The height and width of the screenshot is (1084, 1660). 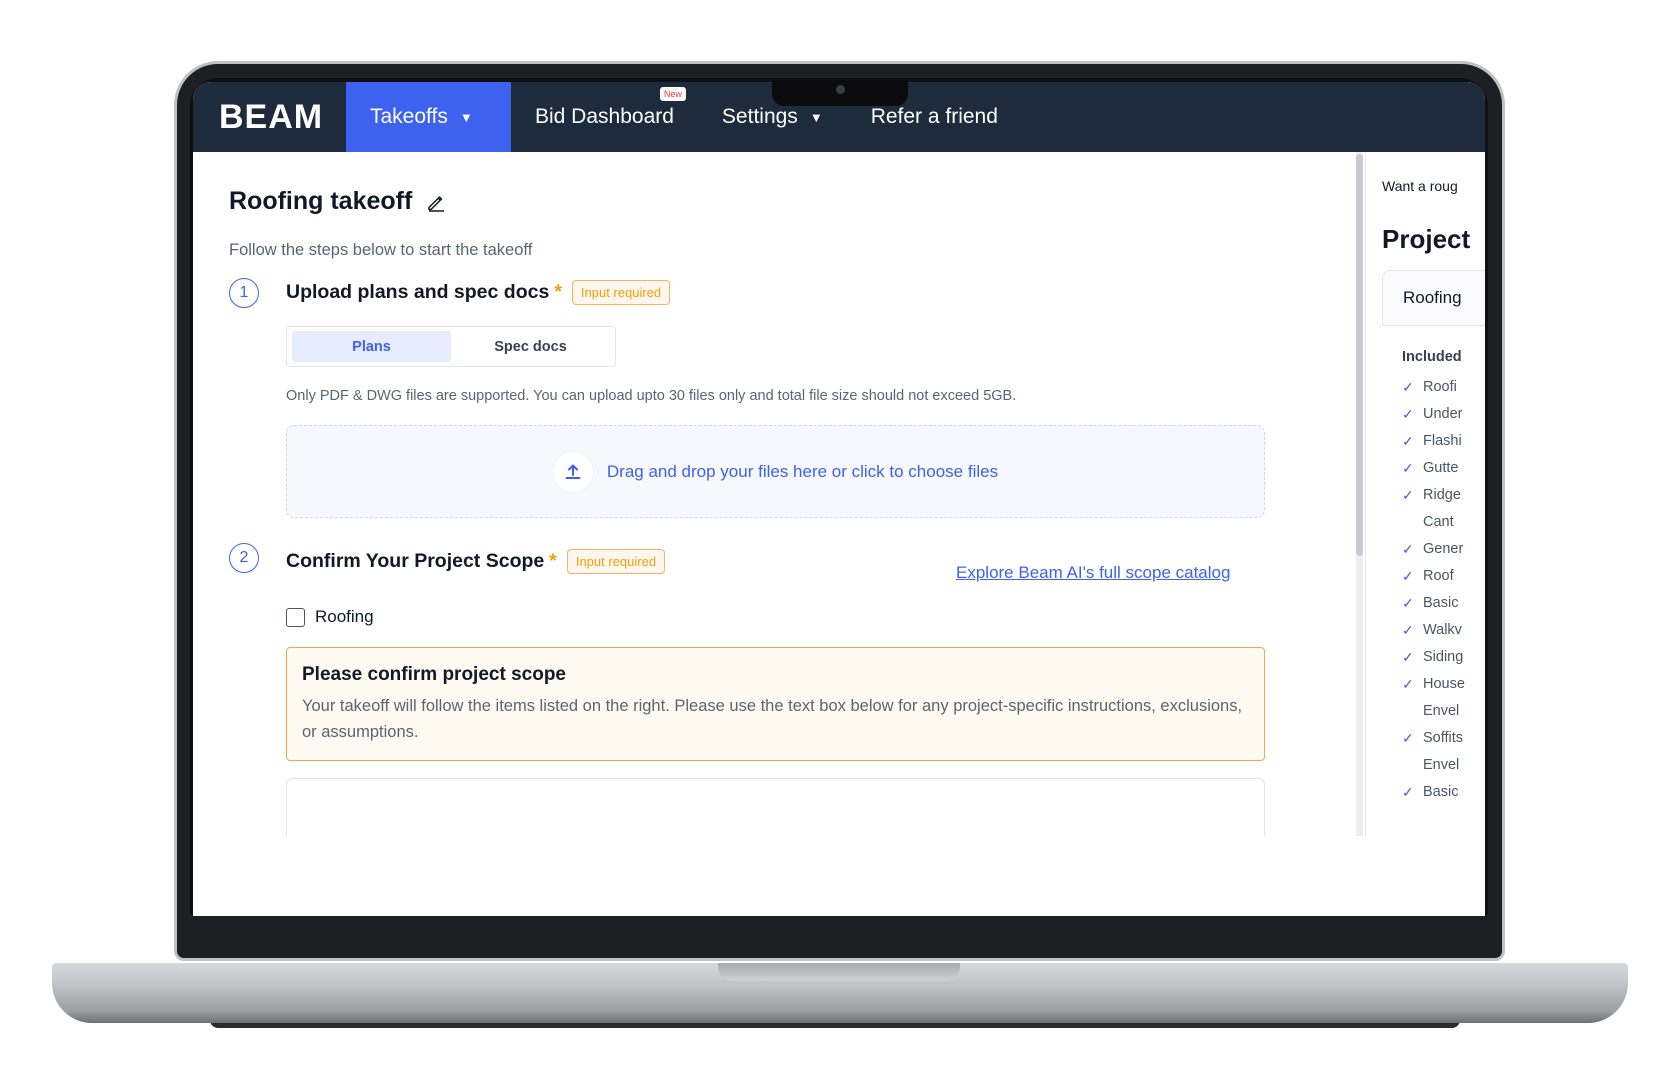 I want to click on included-item: ✓ Siding, so click(x=1443, y=657).